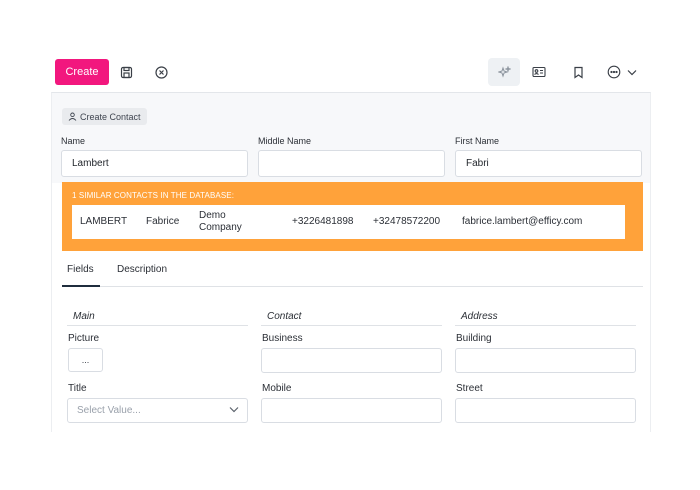 Image resolution: width=700 pixels, height=490 pixels. I want to click on section-contact-divider, so click(351, 325).